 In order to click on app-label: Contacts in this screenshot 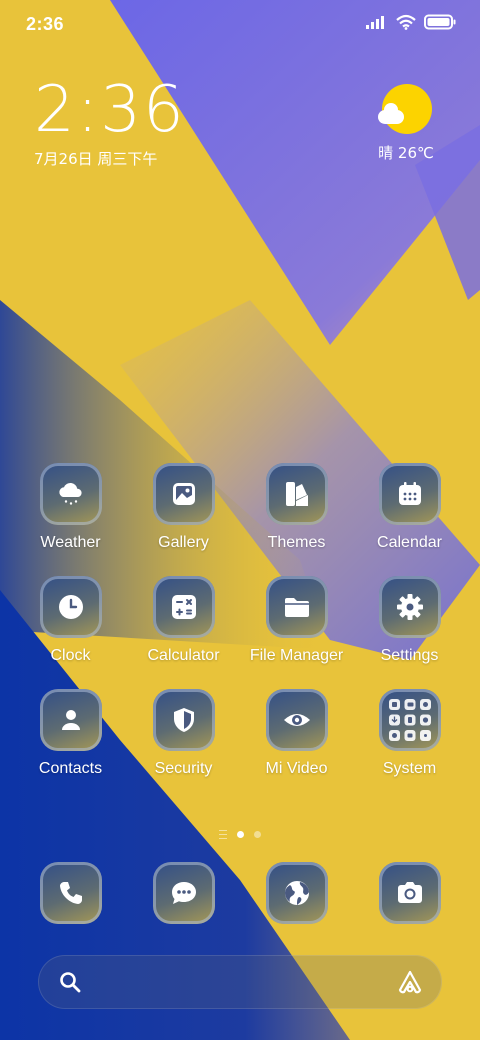, I will do `click(70, 768)`.